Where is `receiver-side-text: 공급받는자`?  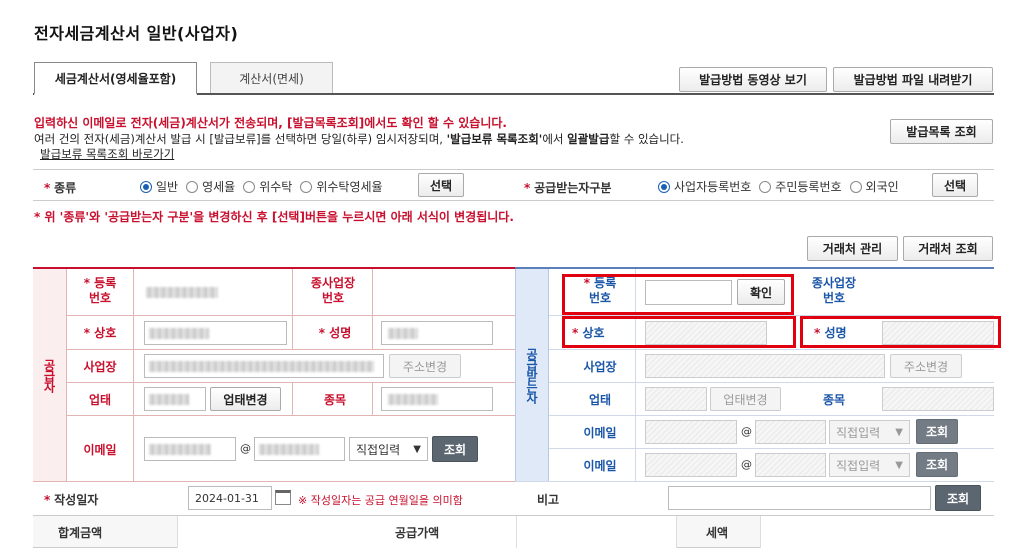 receiver-side-text: 공급받는자 is located at coordinates (531, 375).